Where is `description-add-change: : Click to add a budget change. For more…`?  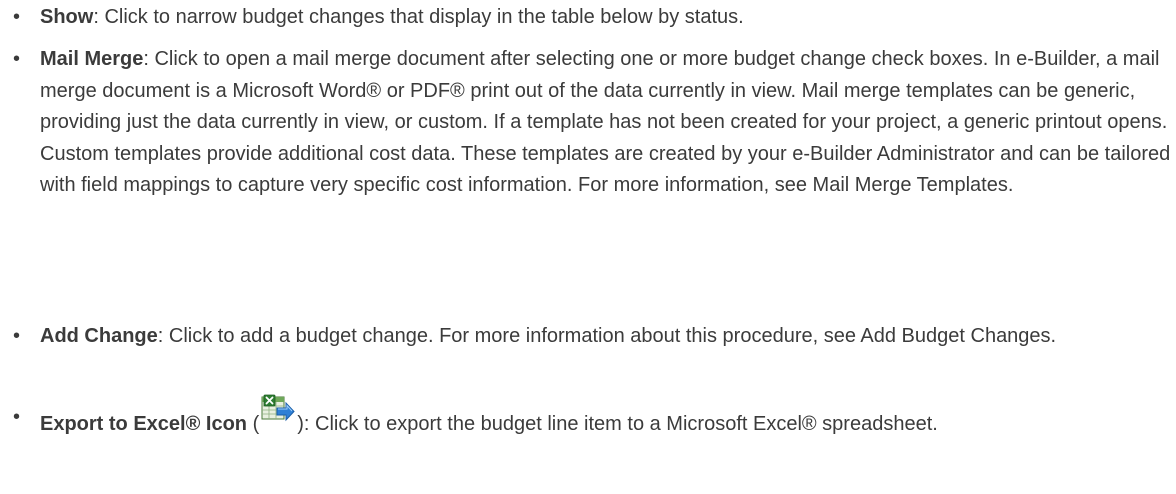
description-add-change: : Click to add a budget change. For more… is located at coordinates (607, 336).